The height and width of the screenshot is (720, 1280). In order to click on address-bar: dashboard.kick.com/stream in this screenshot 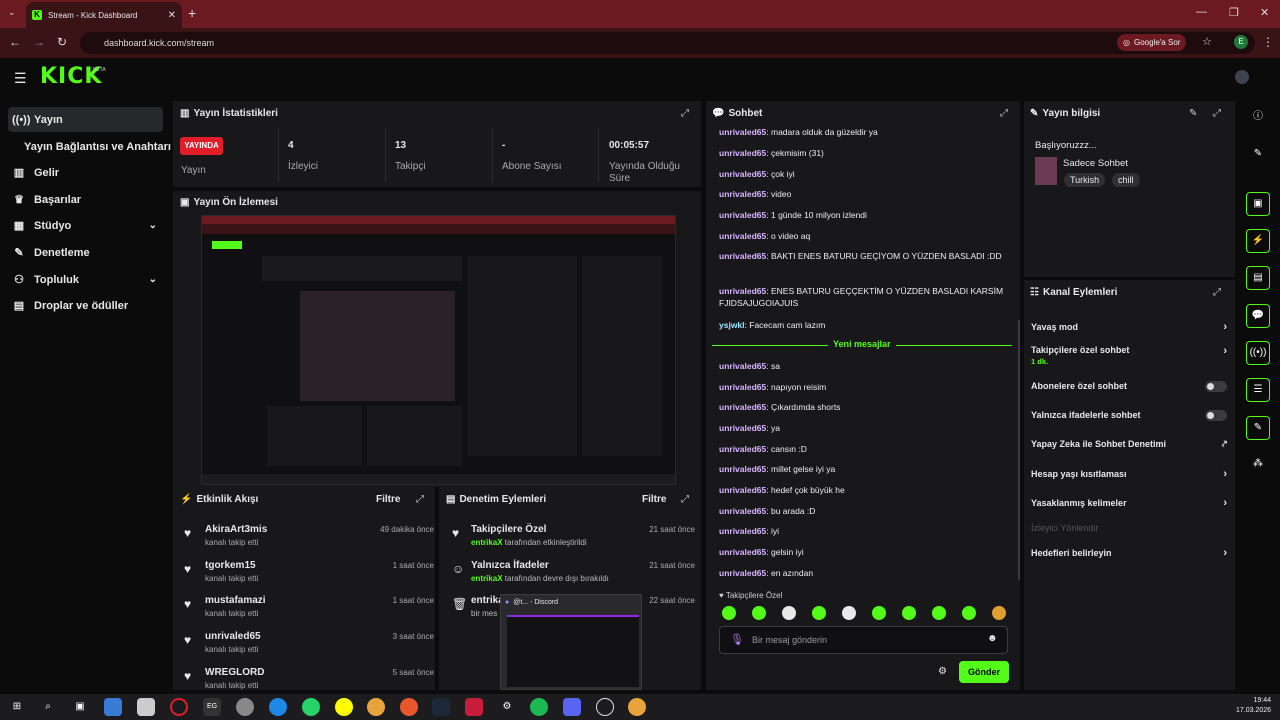, I will do `click(667, 43)`.